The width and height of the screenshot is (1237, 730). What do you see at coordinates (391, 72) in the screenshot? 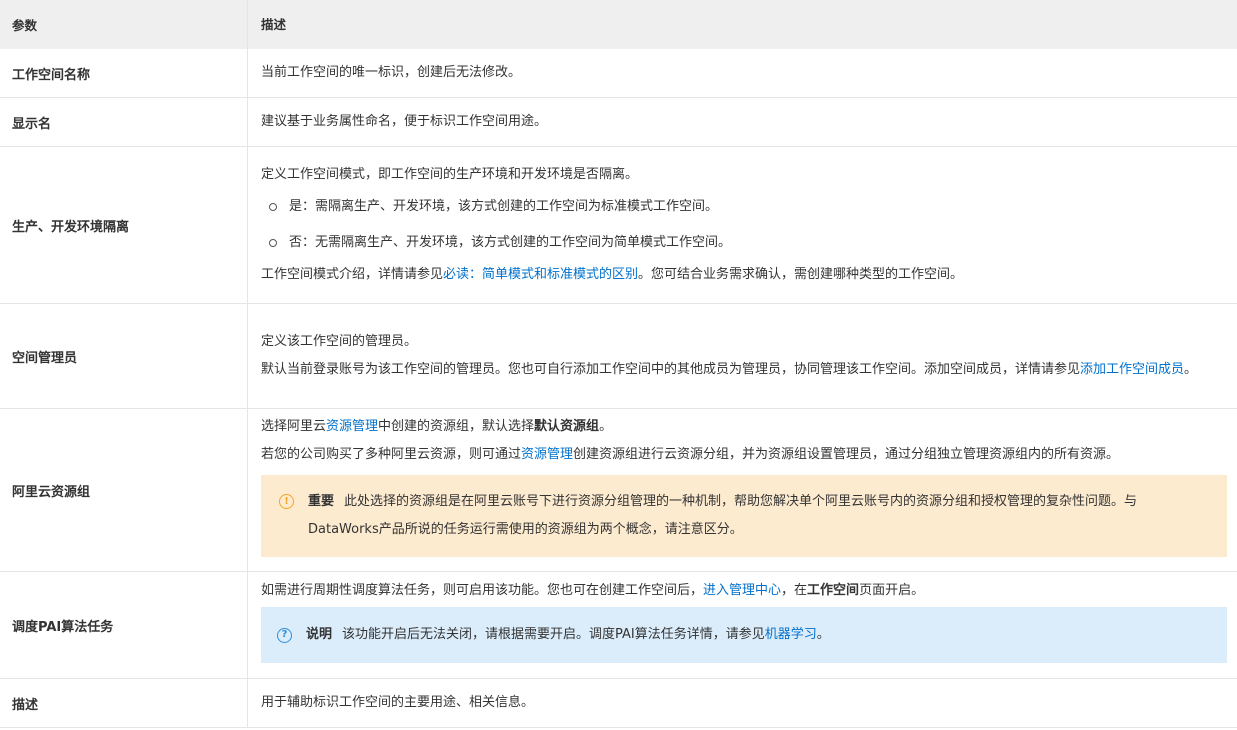
I see `param-desc: 当前工作空间的唯一标识，创建后无法修改。` at bounding box center [391, 72].